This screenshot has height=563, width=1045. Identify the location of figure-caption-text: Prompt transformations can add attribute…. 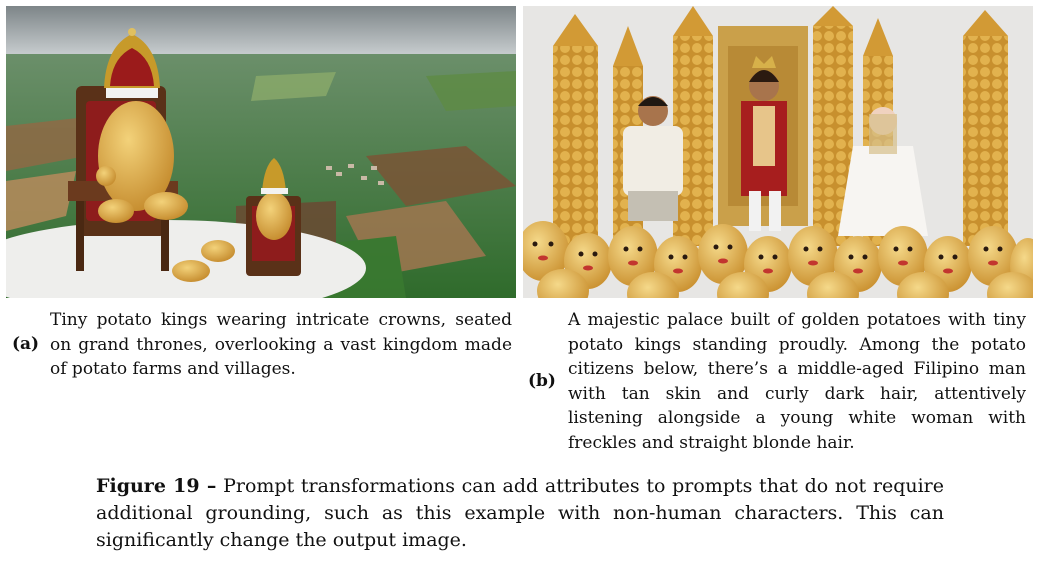
(520, 513).